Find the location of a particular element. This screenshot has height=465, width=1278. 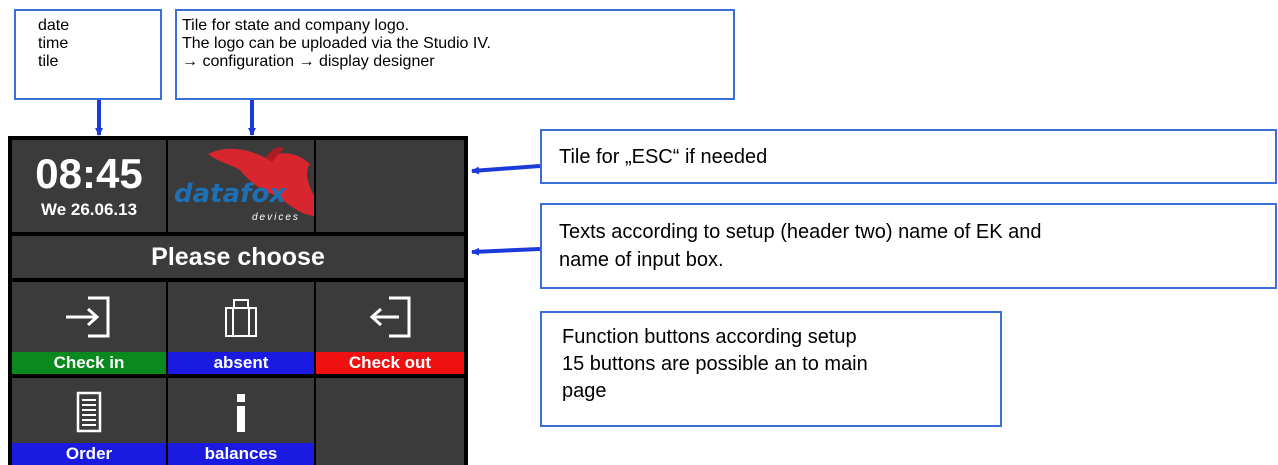

arrow-esc-tile is located at coordinates (506, 169).